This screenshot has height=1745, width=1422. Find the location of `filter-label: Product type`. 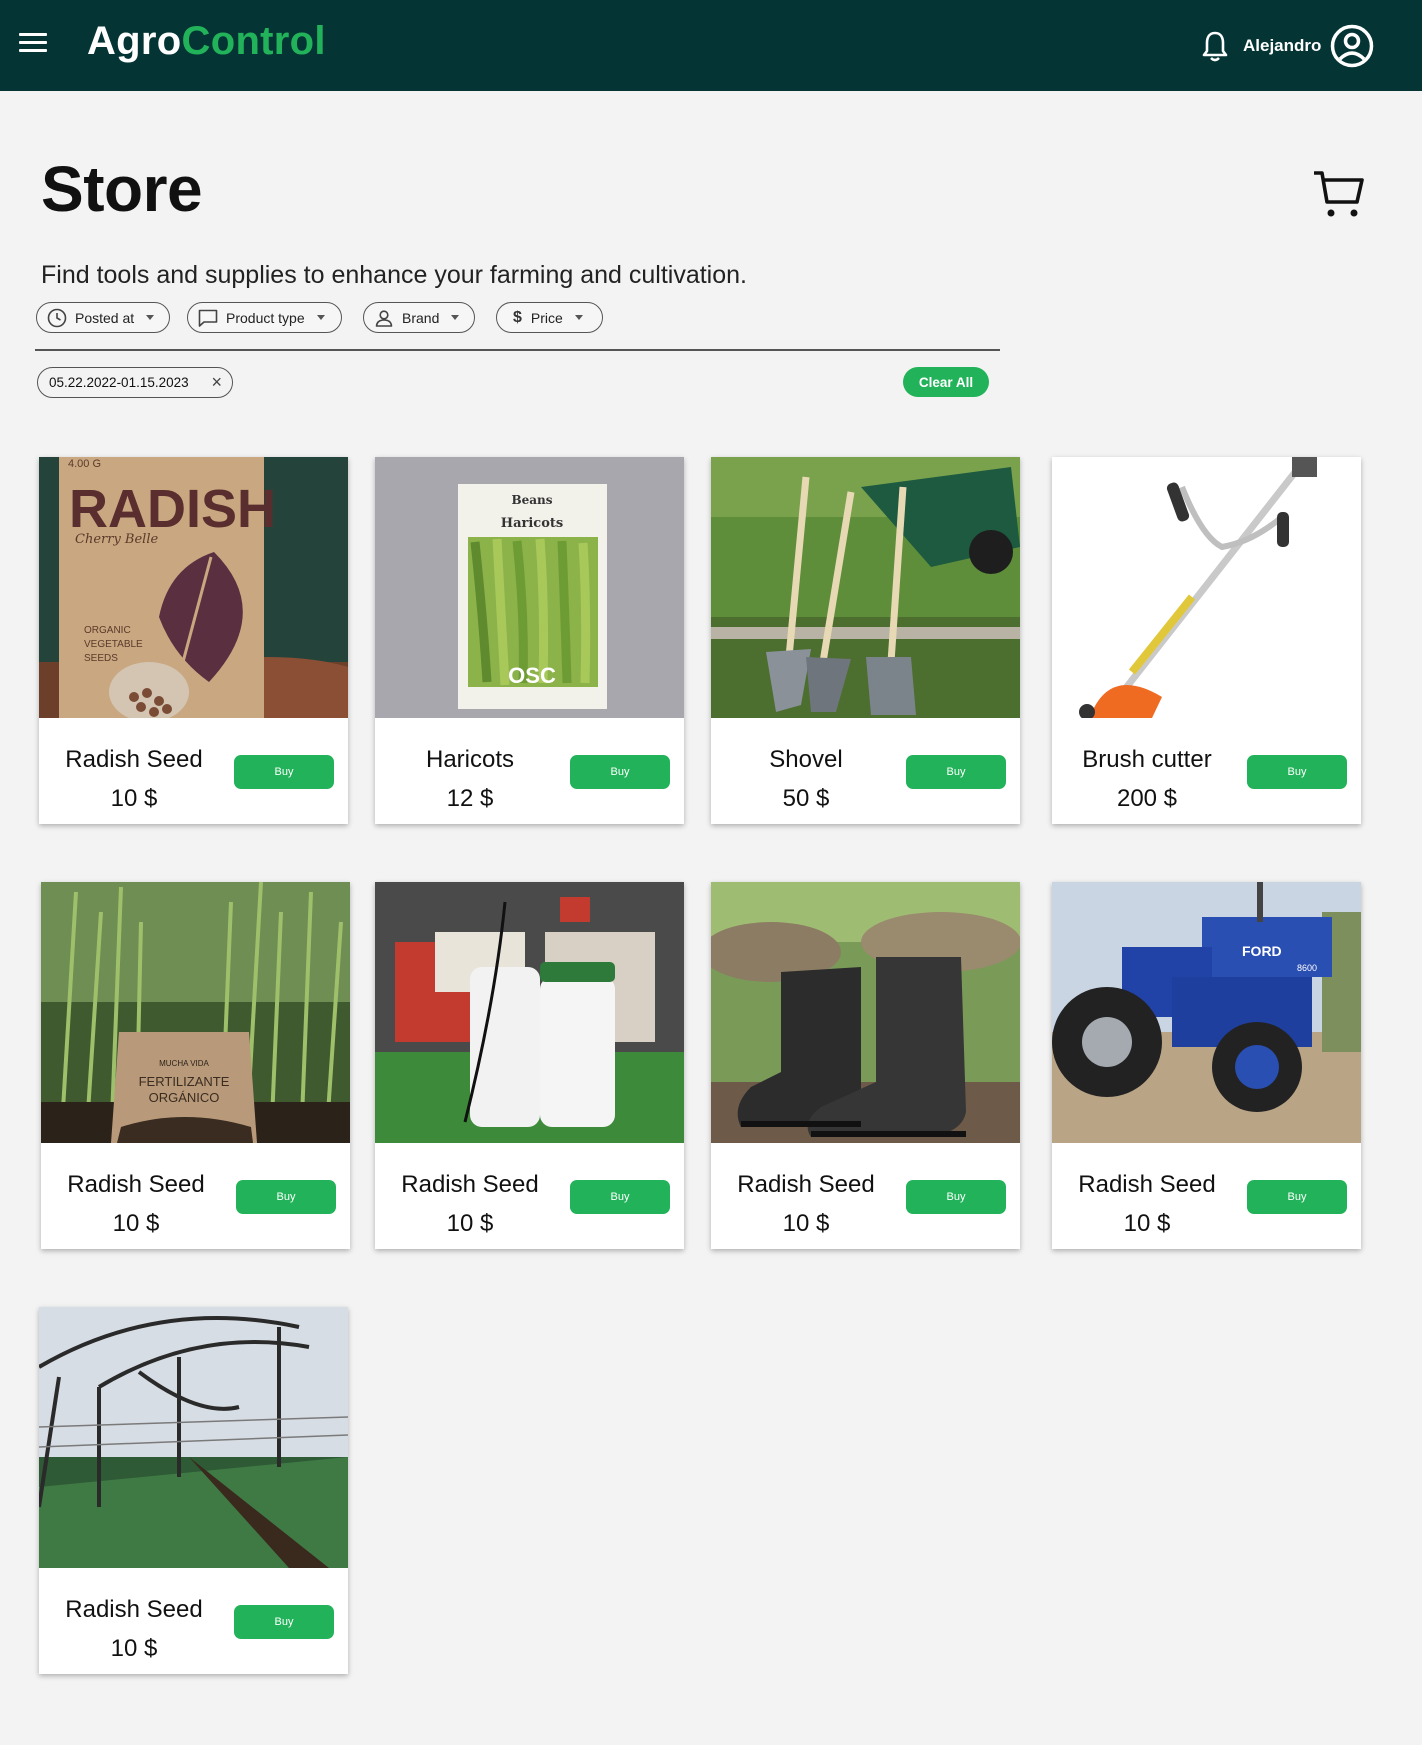

filter-label: Product type is located at coordinates (265, 317).